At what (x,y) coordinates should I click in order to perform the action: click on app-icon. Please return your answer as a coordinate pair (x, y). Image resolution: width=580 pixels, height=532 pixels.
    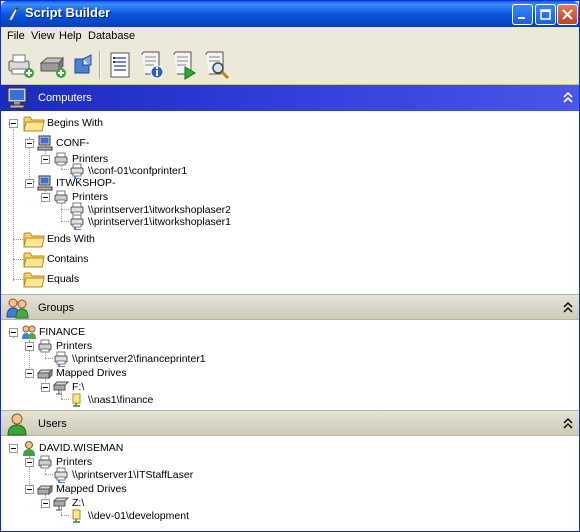
    Looking at the image, I should click on (13, 14).